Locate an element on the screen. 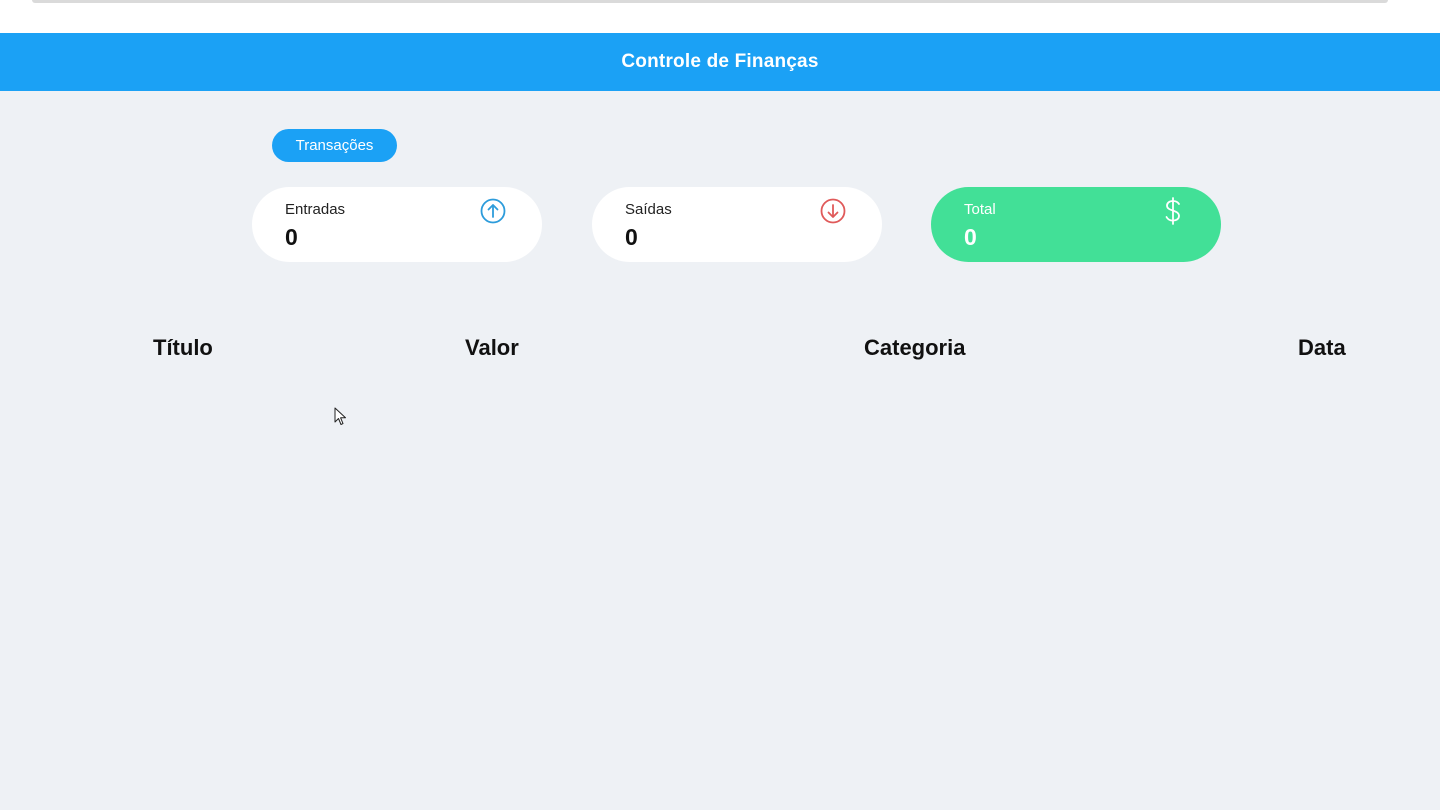 The image size is (1440, 810). mouse-cursor-icon is located at coordinates (340, 416).